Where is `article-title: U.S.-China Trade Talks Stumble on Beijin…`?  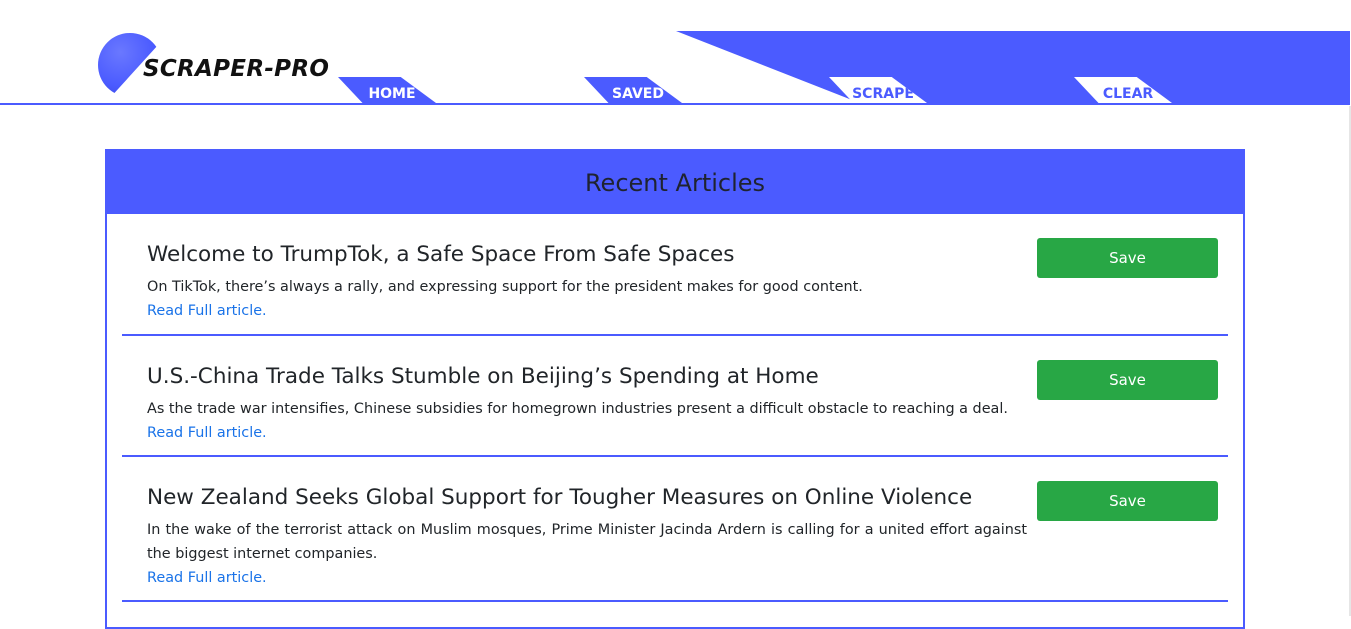
article-title: U.S.-China Trade Talks Stumble on Beijin… is located at coordinates (483, 376).